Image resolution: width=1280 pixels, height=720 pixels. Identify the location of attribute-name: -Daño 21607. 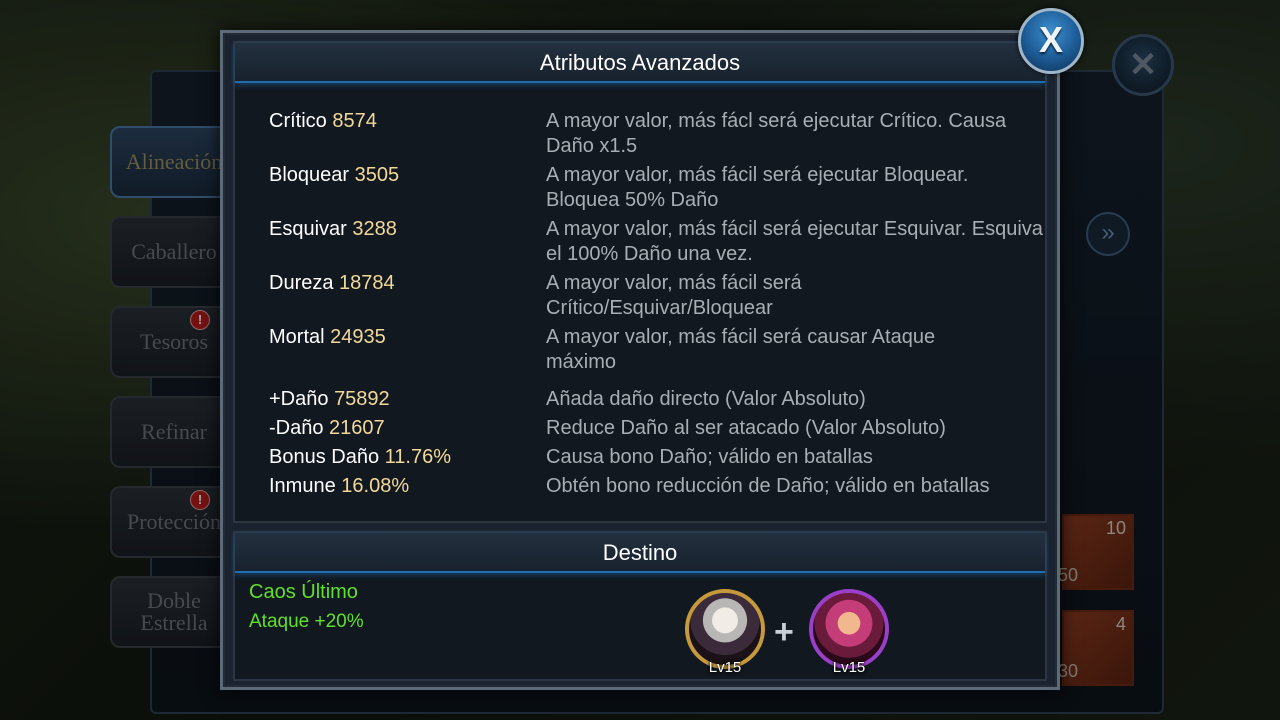
(327, 428).